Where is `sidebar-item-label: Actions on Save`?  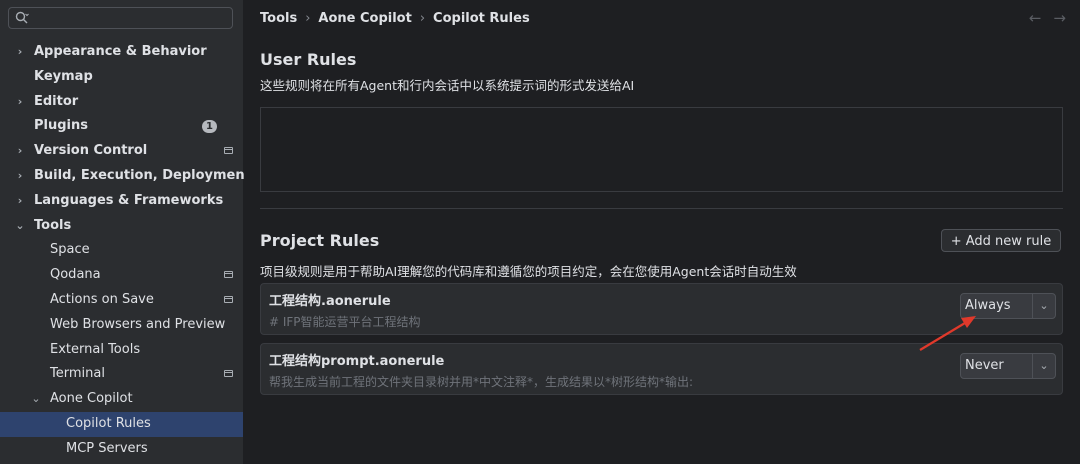
sidebar-item-label: Actions on Save is located at coordinates (102, 299).